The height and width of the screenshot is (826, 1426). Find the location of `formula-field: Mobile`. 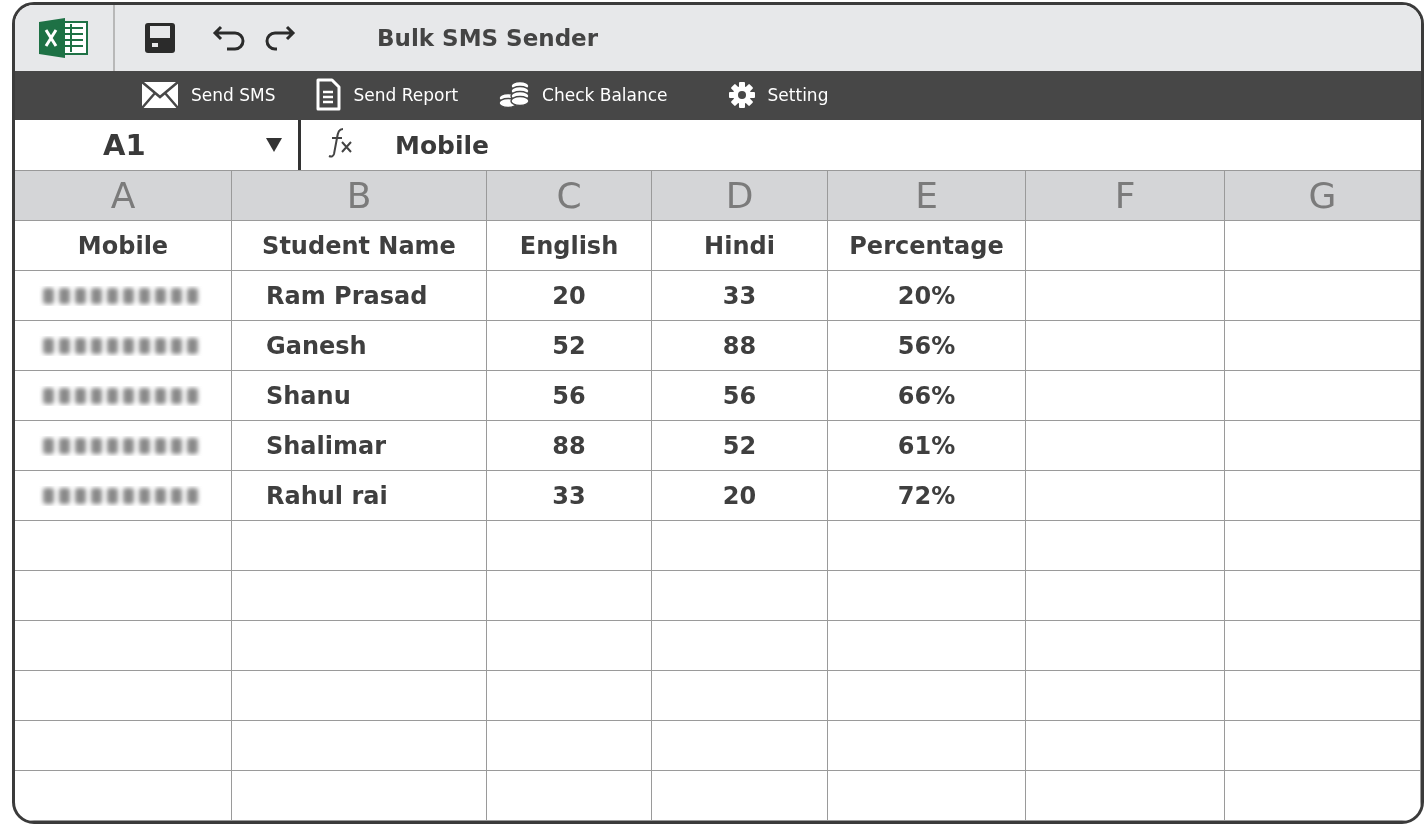

formula-field: Mobile is located at coordinates (442, 145).